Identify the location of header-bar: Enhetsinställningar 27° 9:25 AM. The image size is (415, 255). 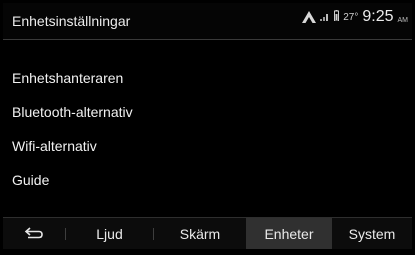
(207, 21).